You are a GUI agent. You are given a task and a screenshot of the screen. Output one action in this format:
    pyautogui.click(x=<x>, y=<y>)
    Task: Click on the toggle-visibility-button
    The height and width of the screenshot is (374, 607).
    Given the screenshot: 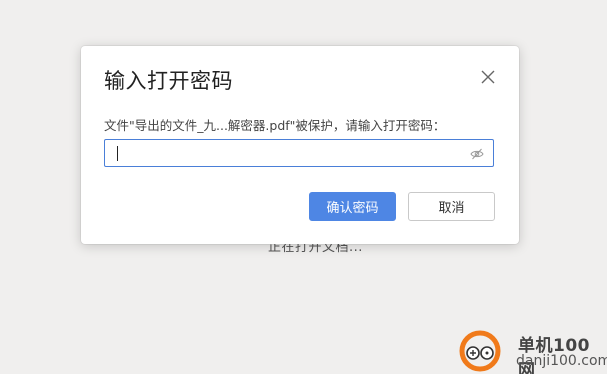 What is the action you would take?
    pyautogui.click(x=477, y=153)
    